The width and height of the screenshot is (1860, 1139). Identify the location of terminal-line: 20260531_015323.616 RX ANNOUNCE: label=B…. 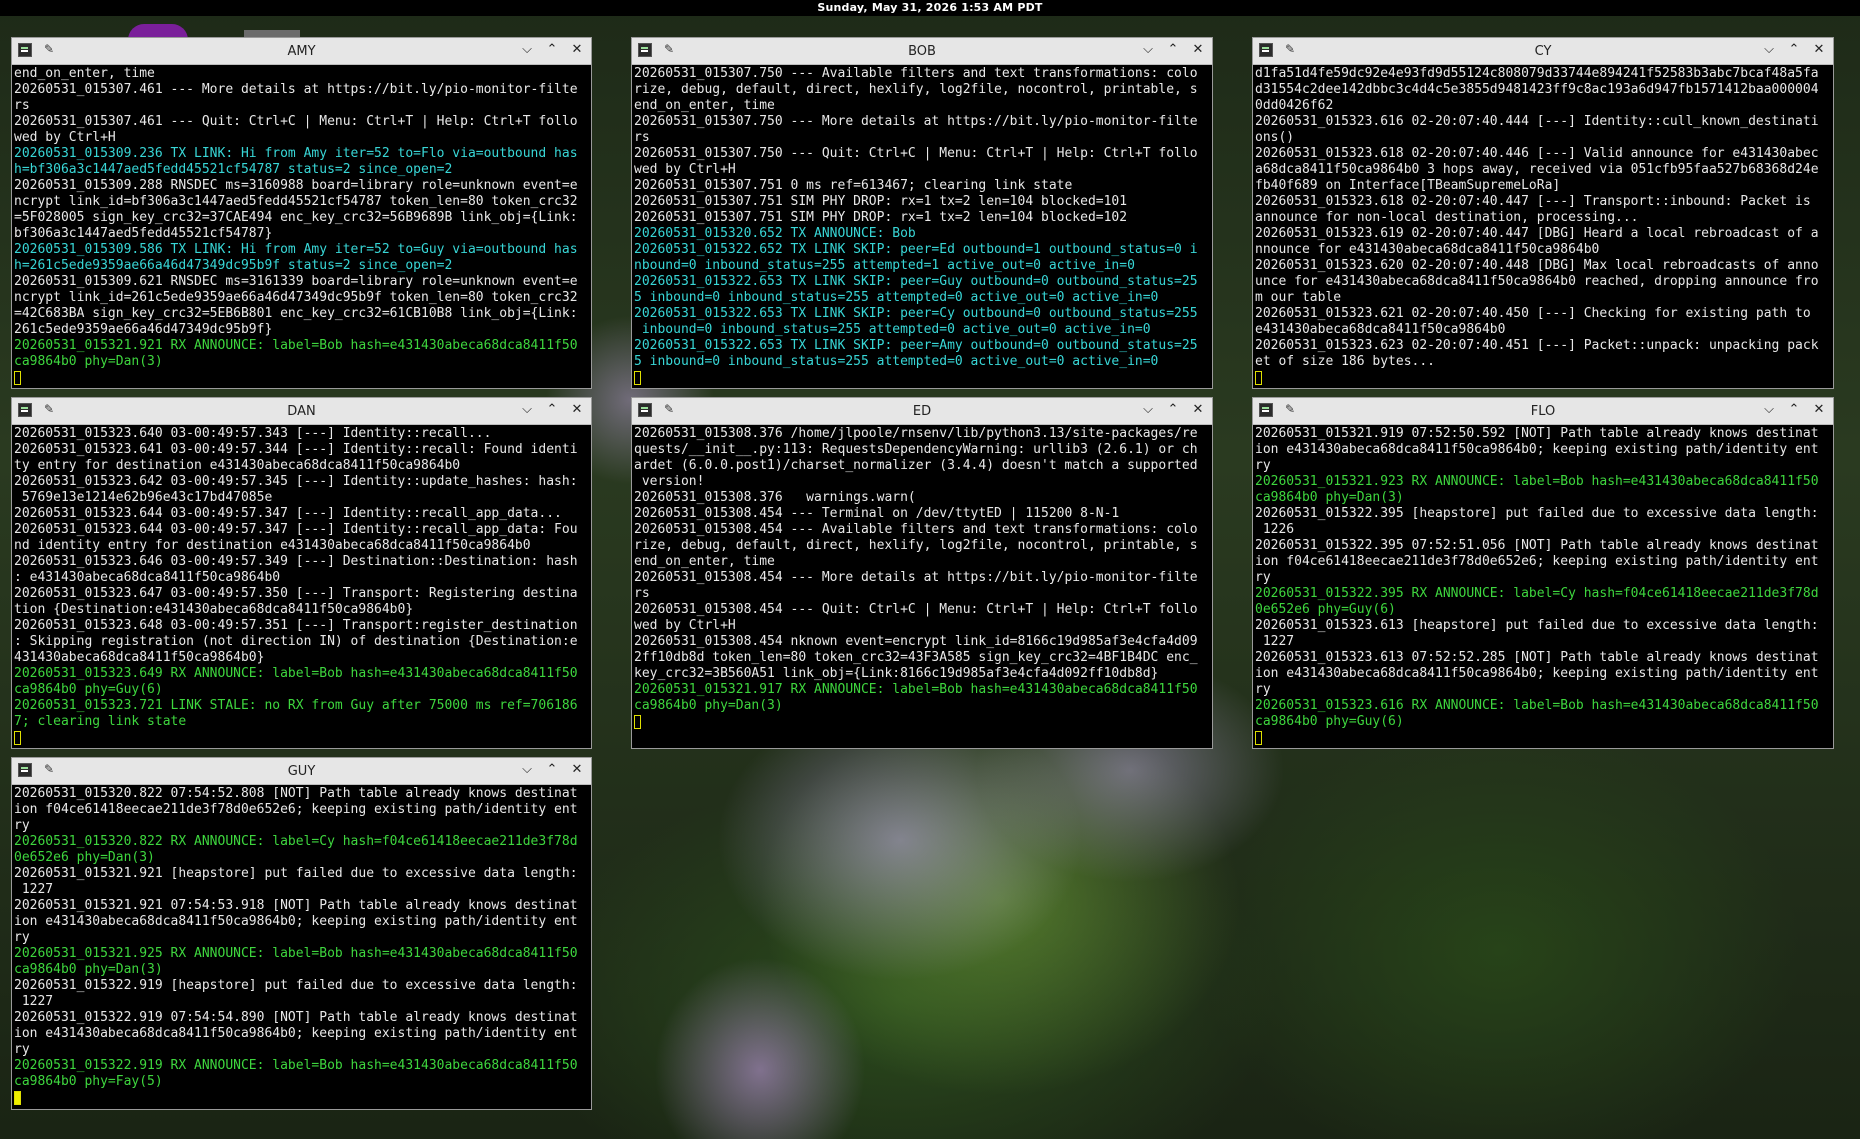
(1537, 705).